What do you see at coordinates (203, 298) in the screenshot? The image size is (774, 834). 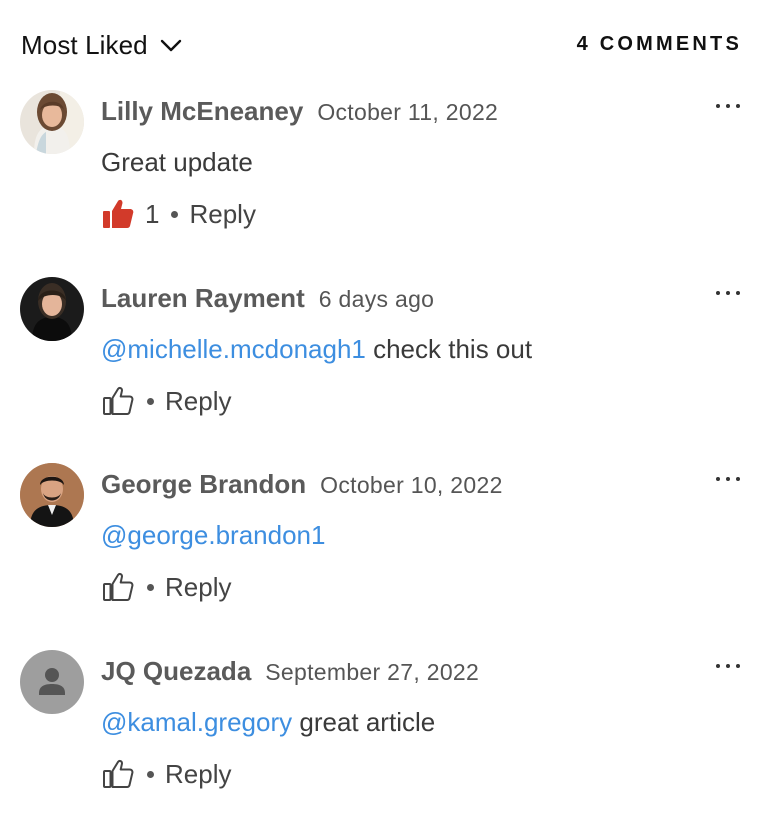 I see `author-name: Lauren Rayment` at bounding box center [203, 298].